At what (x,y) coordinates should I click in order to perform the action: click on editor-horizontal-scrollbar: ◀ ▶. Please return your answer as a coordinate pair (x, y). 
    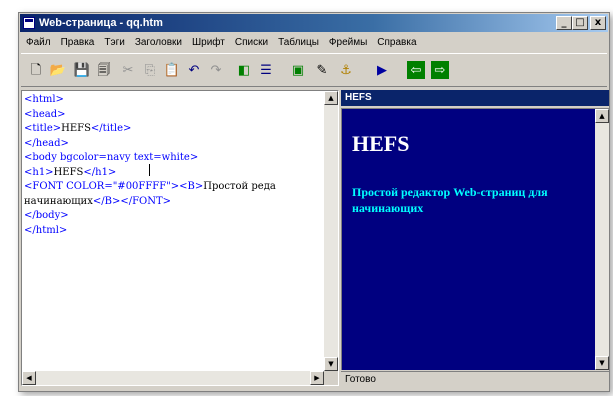
    Looking at the image, I should click on (173, 378).